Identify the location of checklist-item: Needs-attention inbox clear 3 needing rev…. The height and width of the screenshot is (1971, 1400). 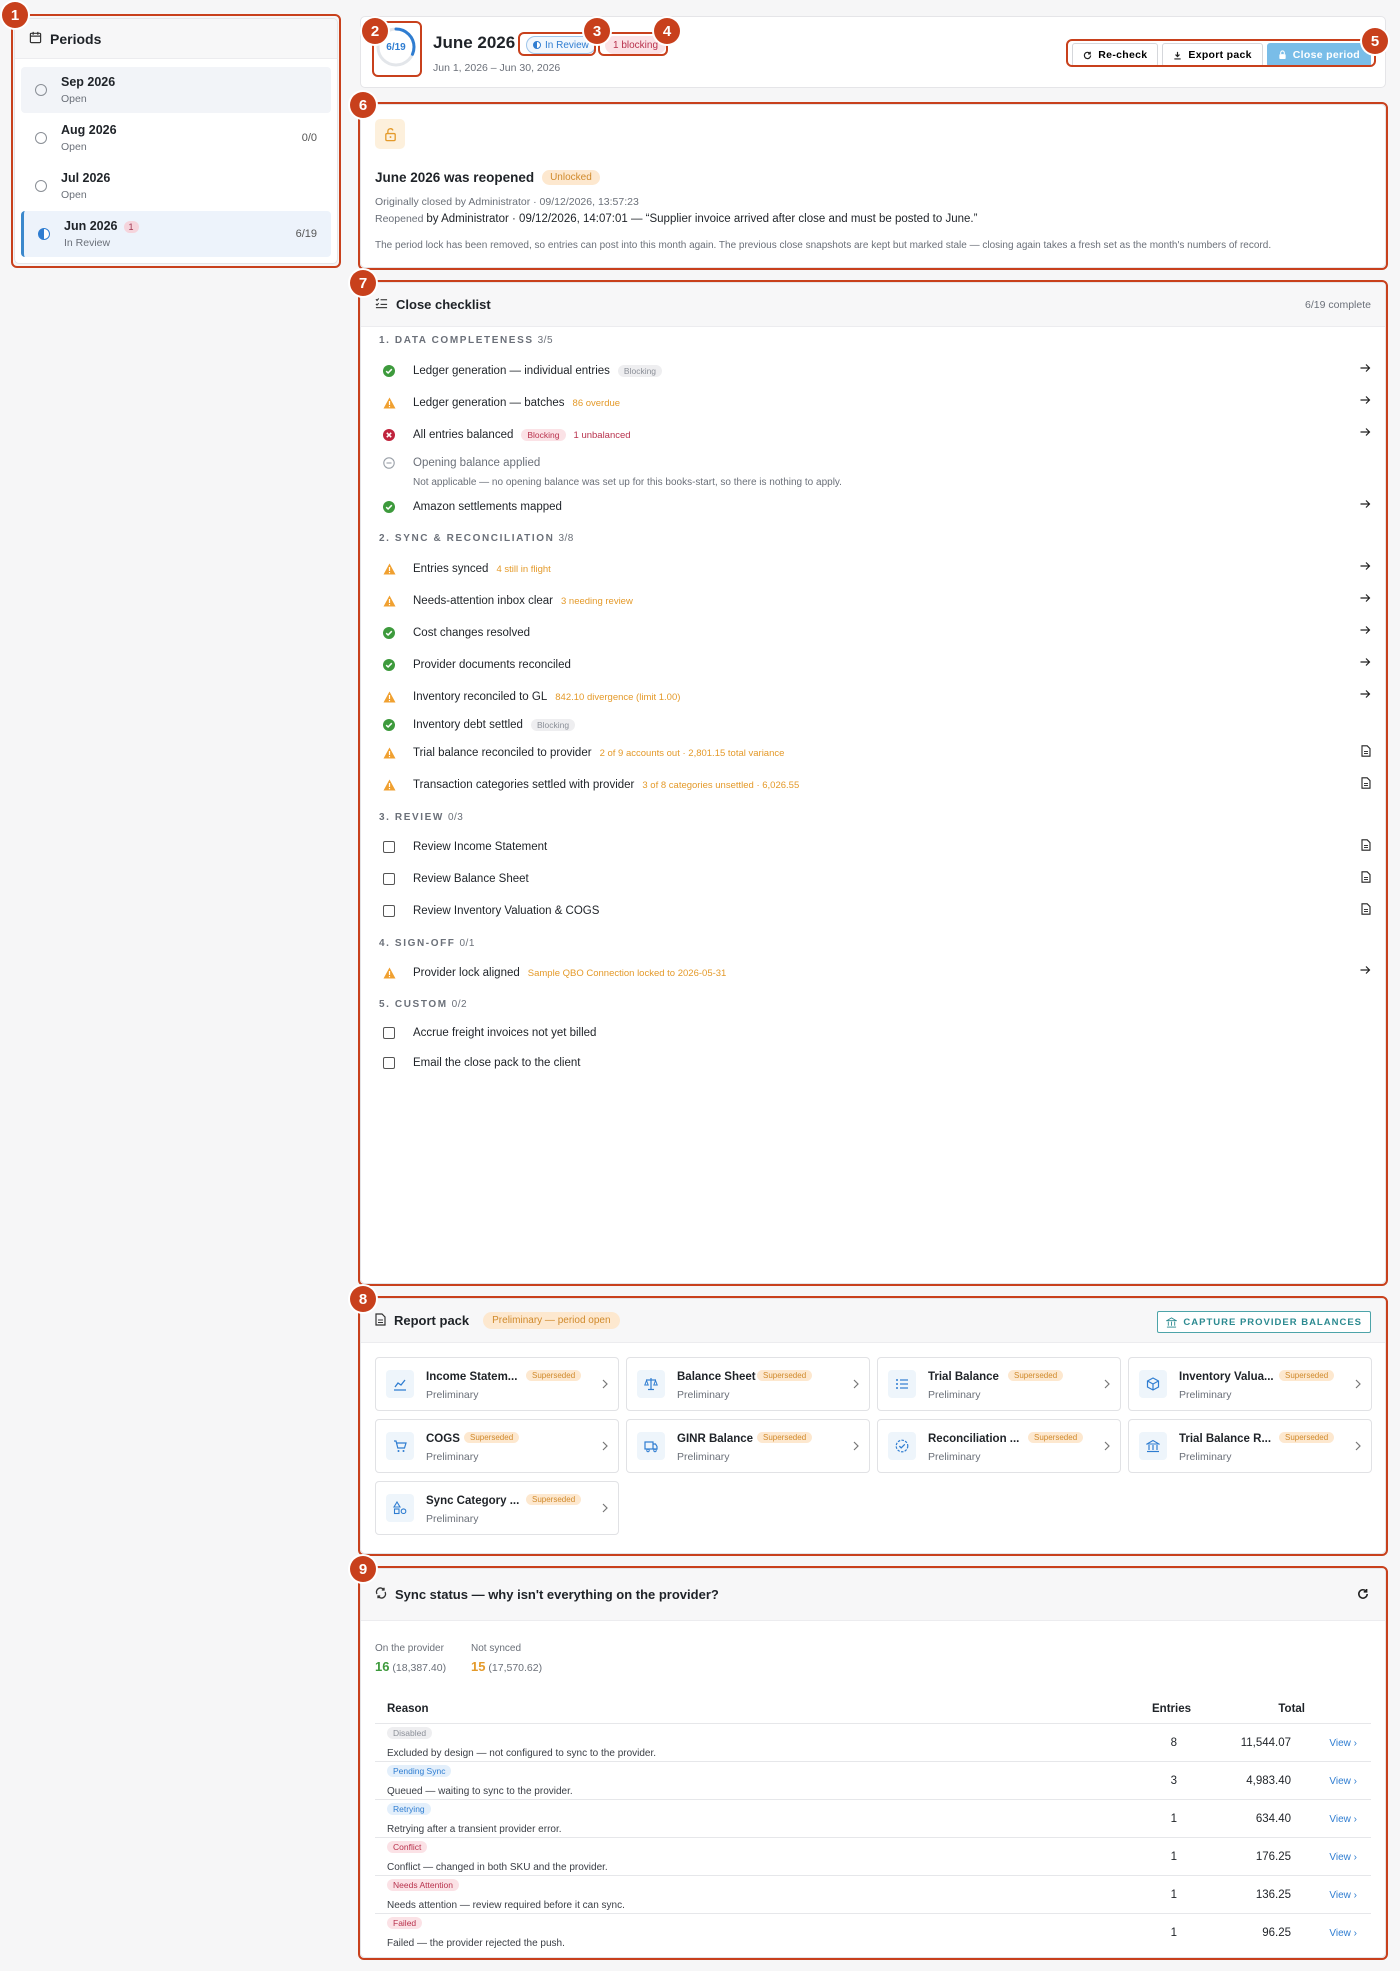
(875, 601).